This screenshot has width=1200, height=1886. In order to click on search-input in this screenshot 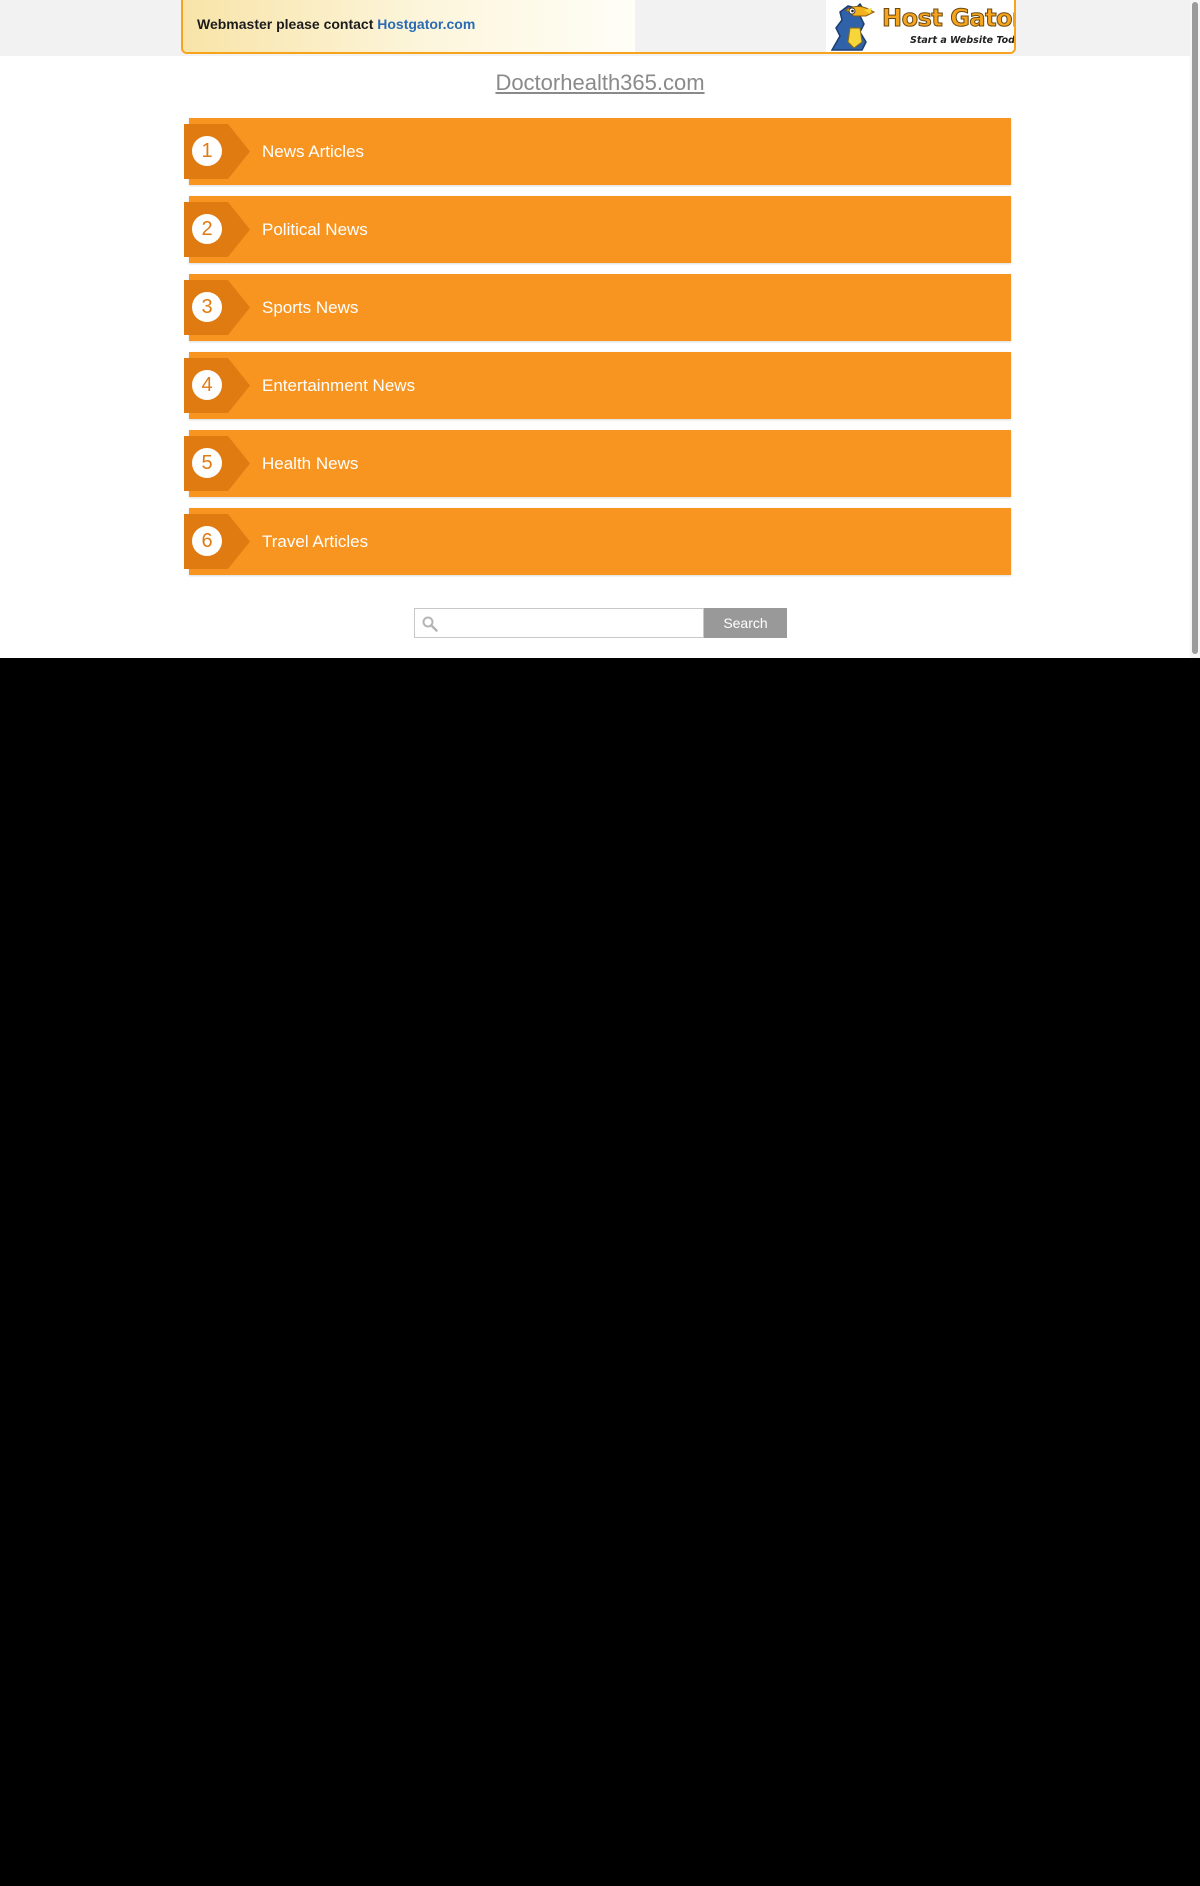, I will do `click(571, 623)`.